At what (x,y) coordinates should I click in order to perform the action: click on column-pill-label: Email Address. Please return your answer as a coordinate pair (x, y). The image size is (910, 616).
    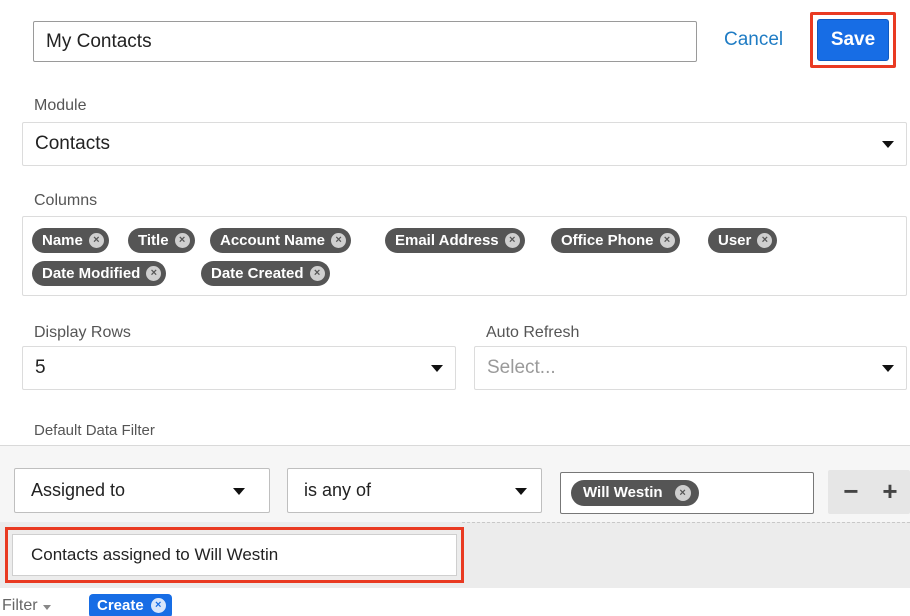
    Looking at the image, I should click on (447, 240).